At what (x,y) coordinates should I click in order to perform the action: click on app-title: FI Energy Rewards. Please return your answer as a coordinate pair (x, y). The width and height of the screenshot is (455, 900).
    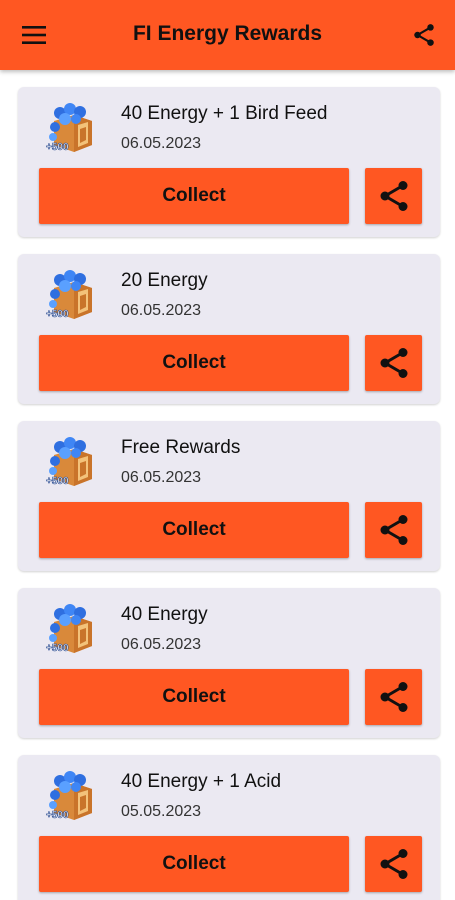
    Looking at the image, I should click on (227, 33).